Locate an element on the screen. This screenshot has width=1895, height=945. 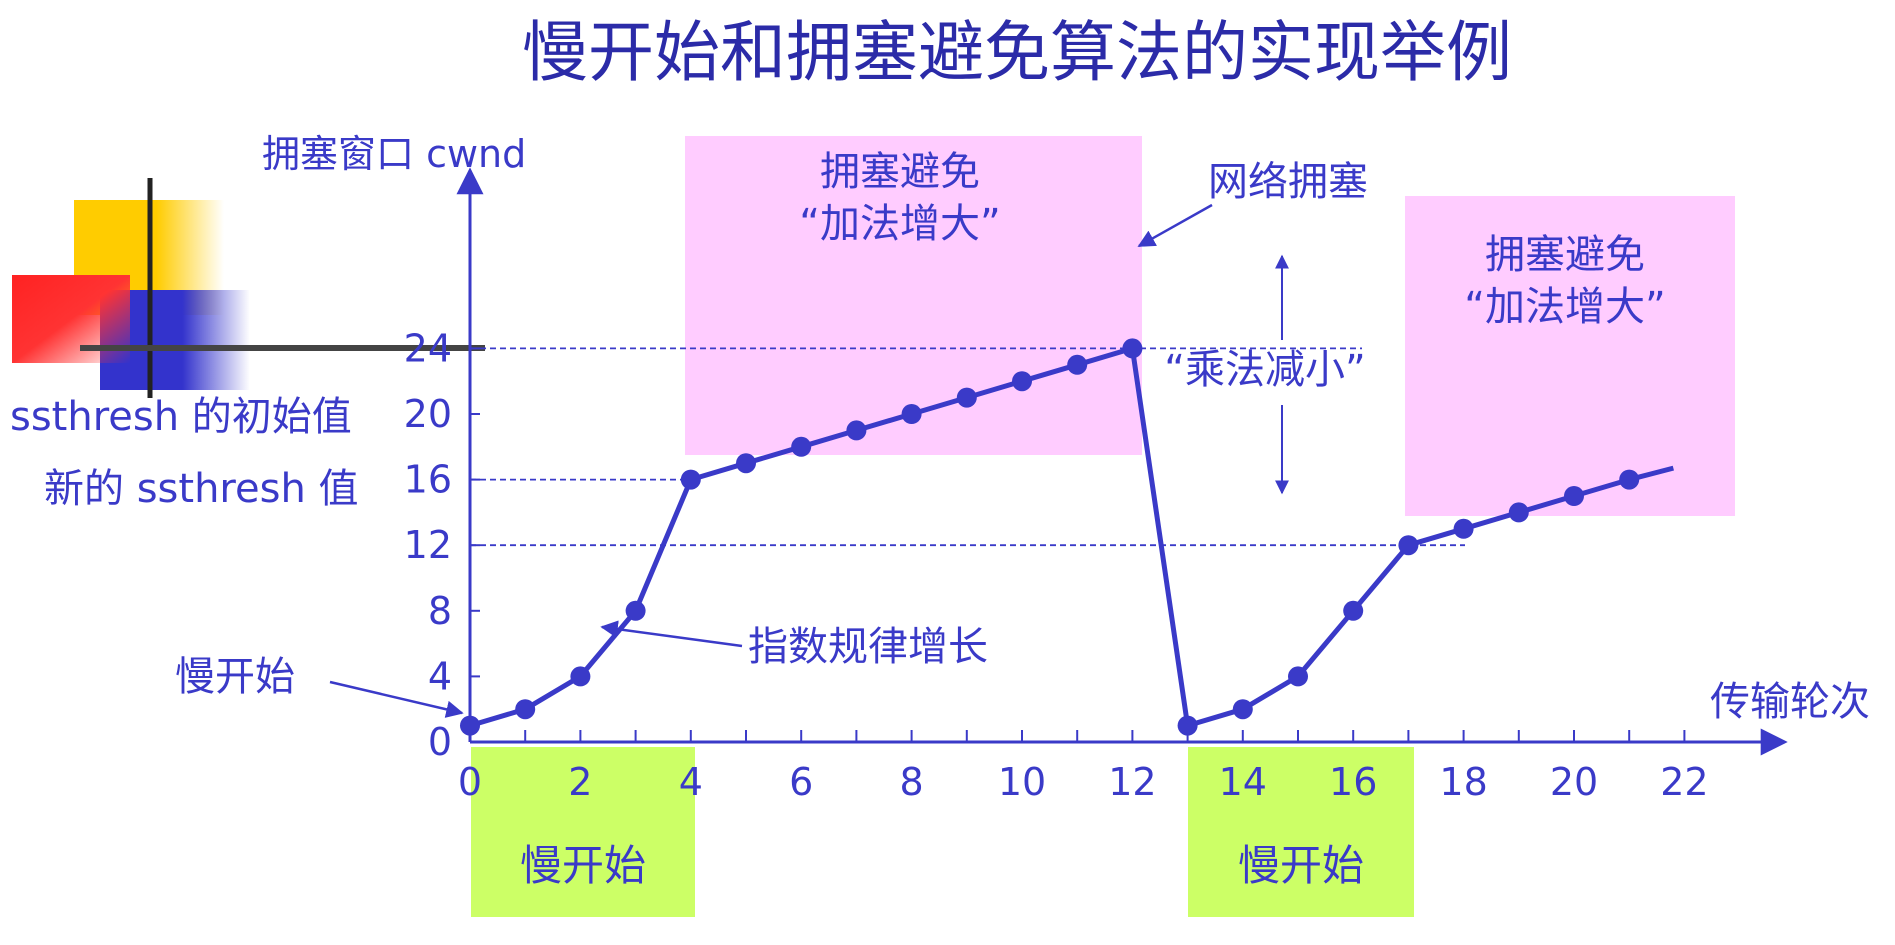
x-tick-label-10: 10 is located at coordinates (1022, 782).